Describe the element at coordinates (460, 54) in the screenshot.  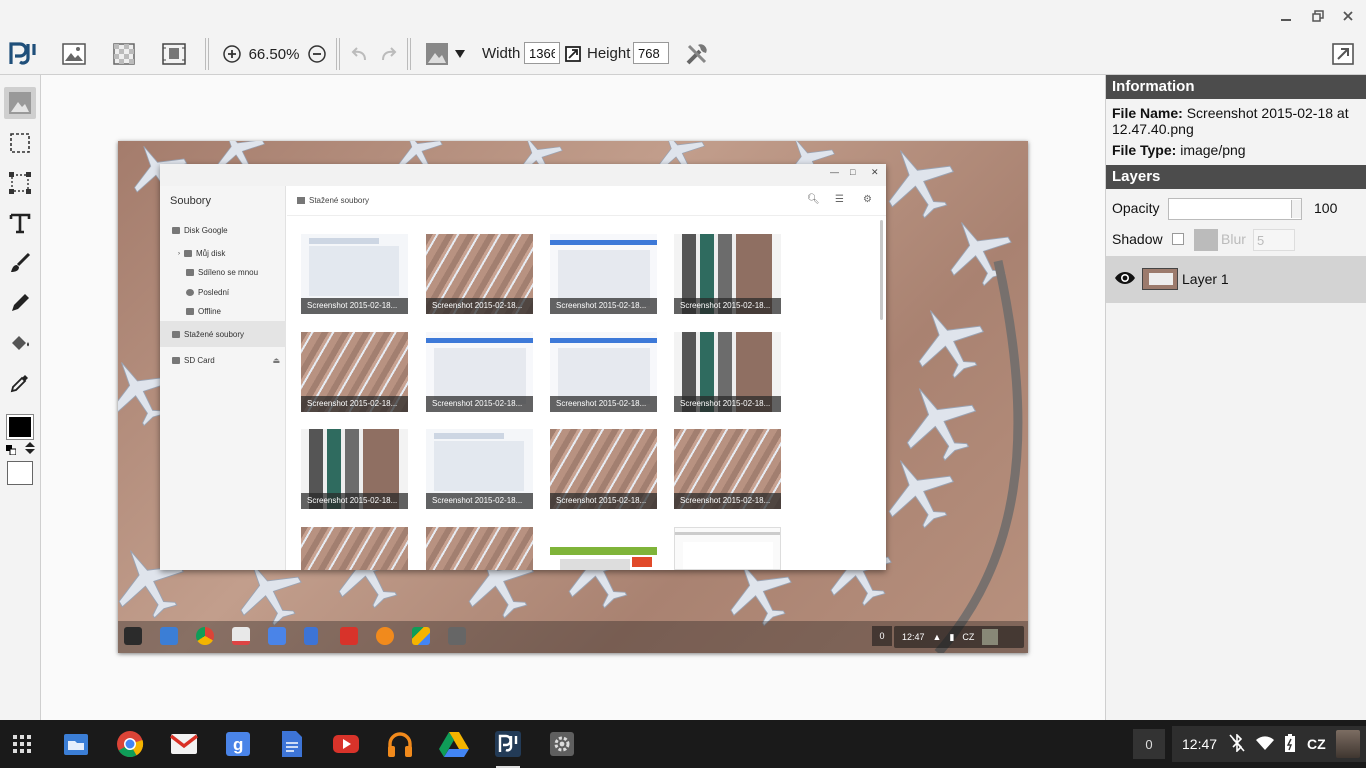
I see `image-adjust-dropdown` at that location.